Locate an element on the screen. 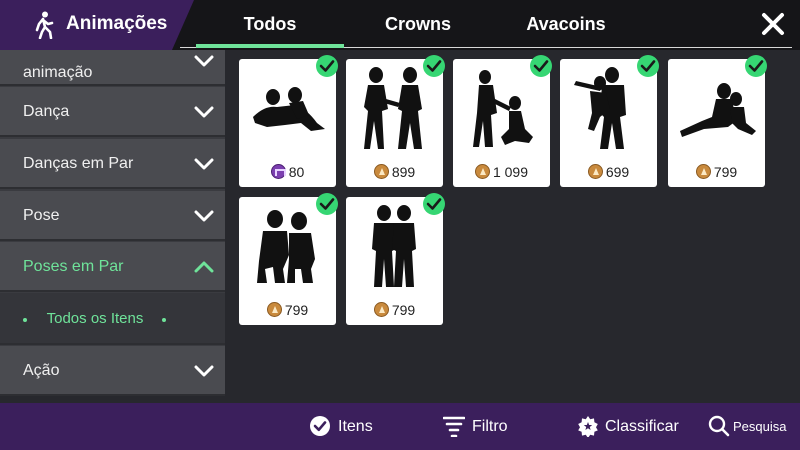  price-label: 1 099 is located at coordinates (510, 171).